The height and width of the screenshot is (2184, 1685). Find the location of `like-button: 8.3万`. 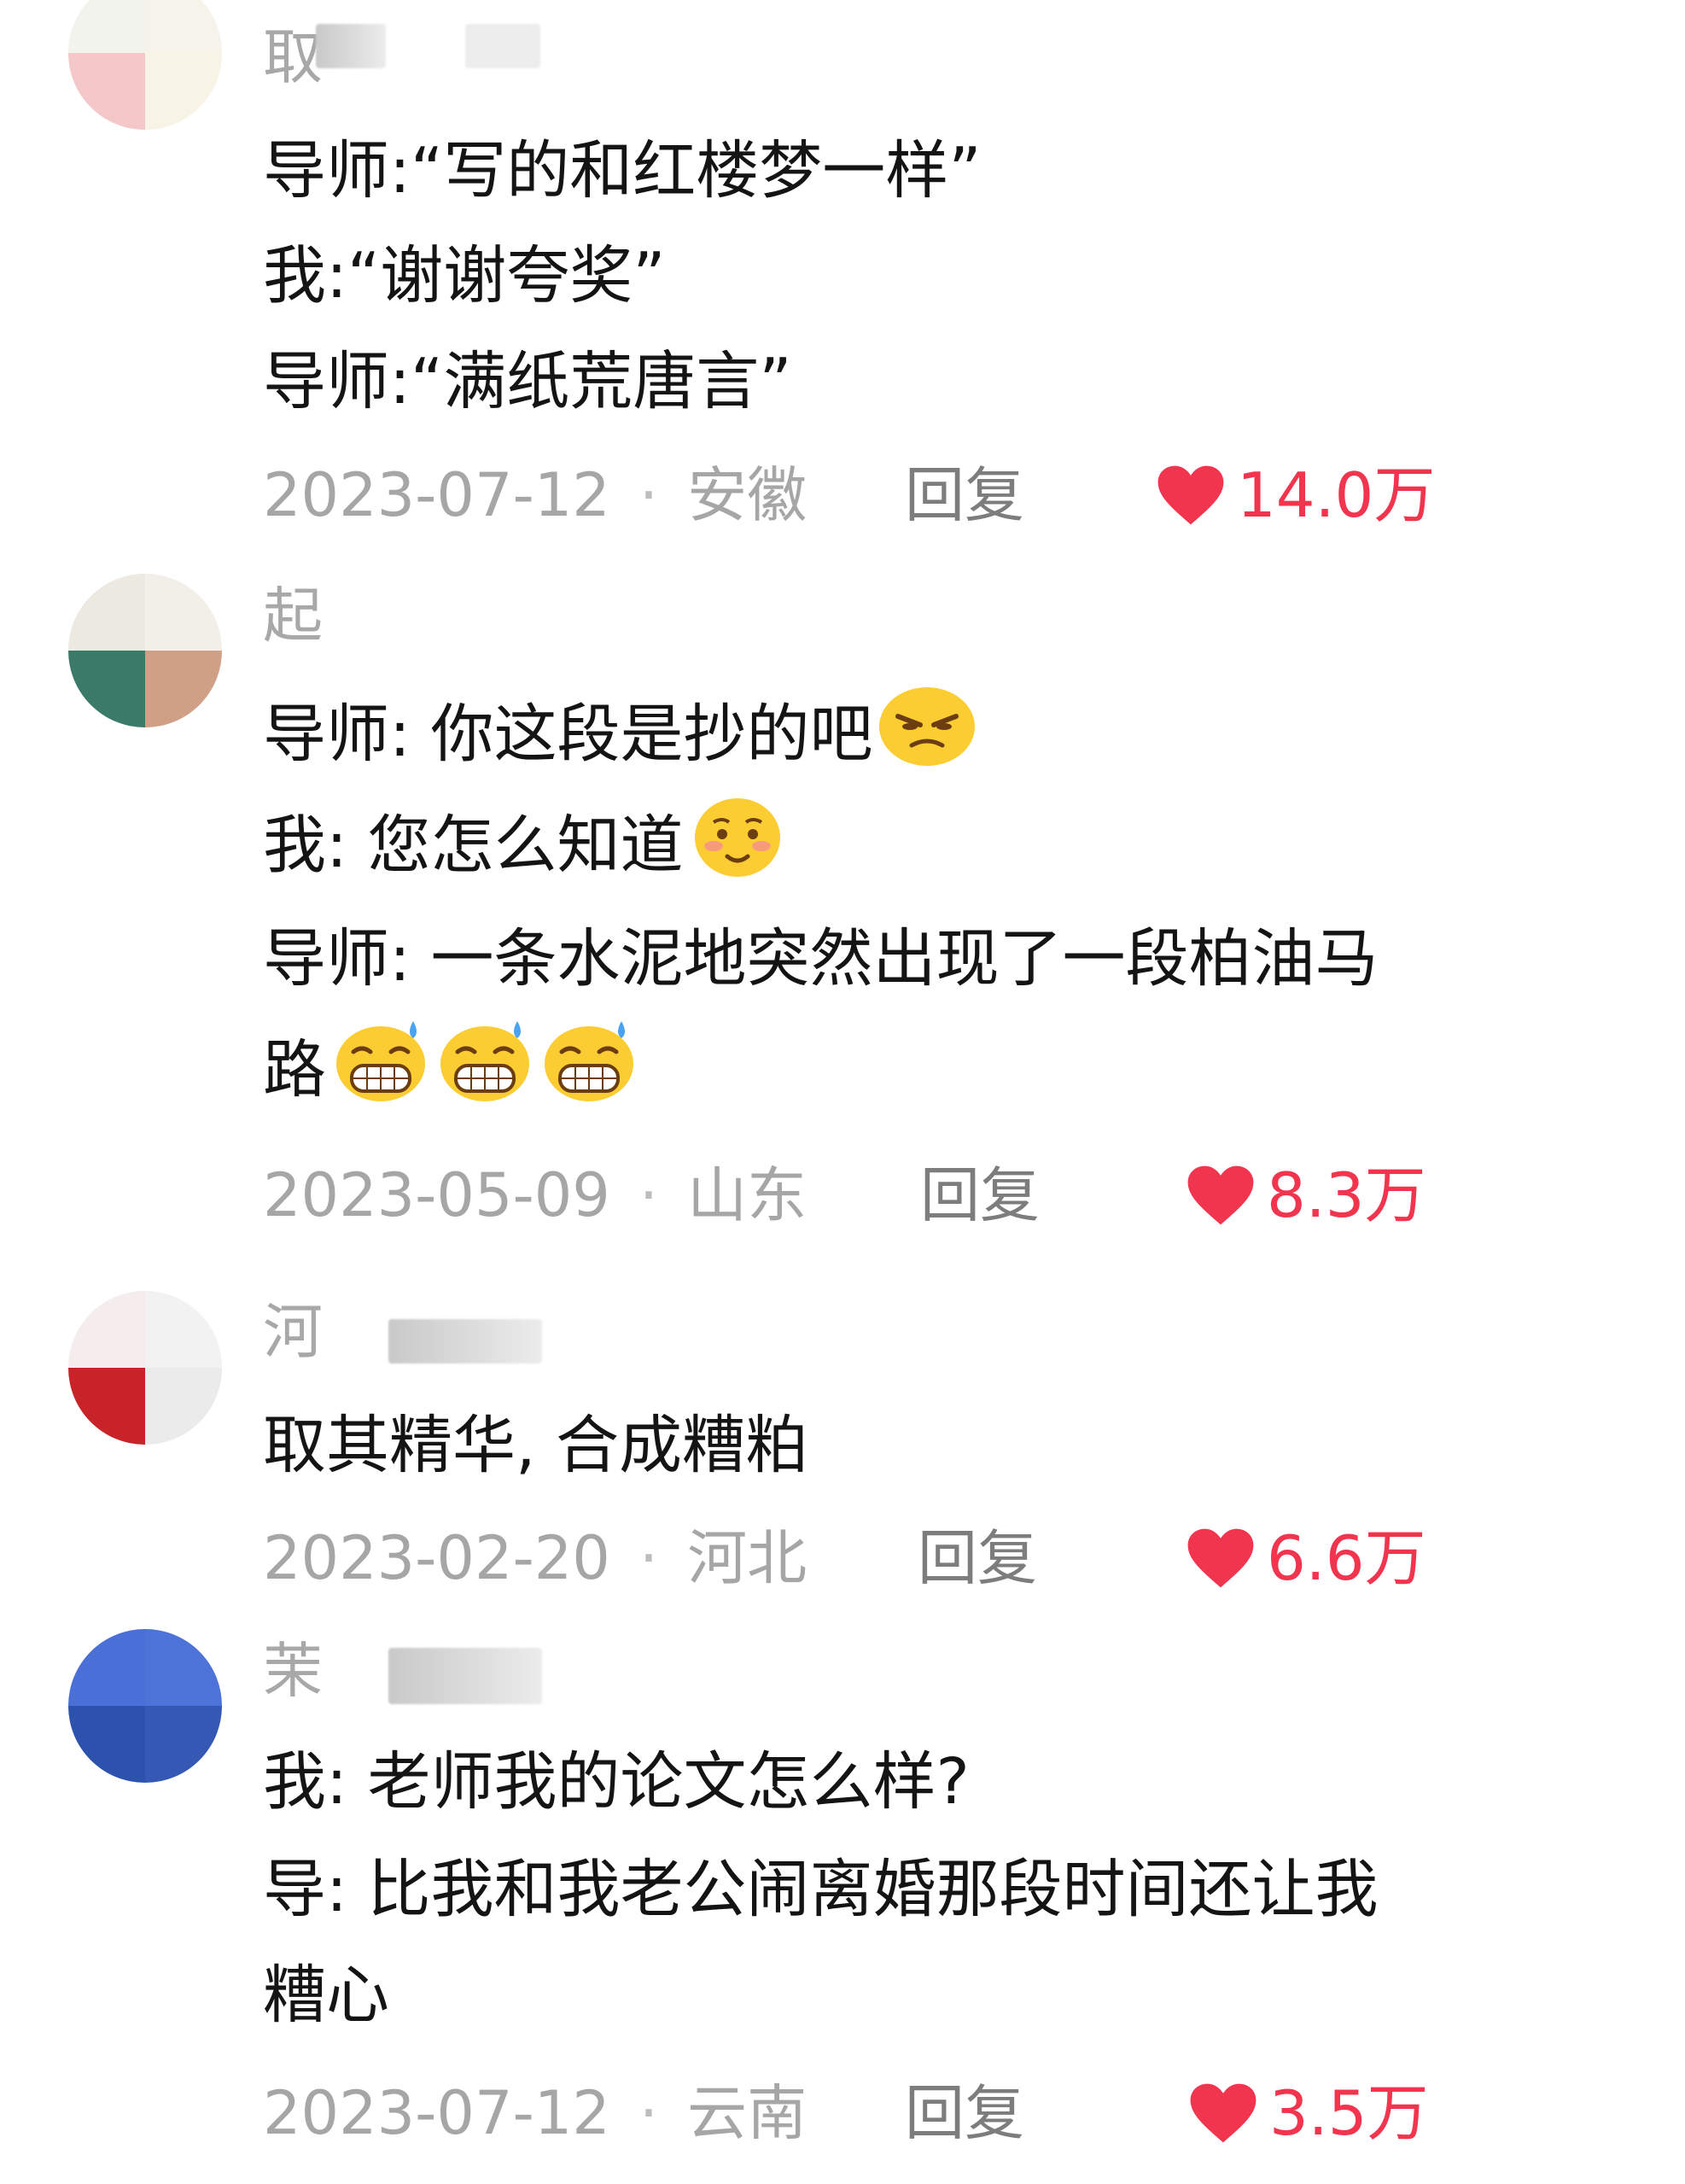

like-button: 8.3万 is located at coordinates (1306, 1196).